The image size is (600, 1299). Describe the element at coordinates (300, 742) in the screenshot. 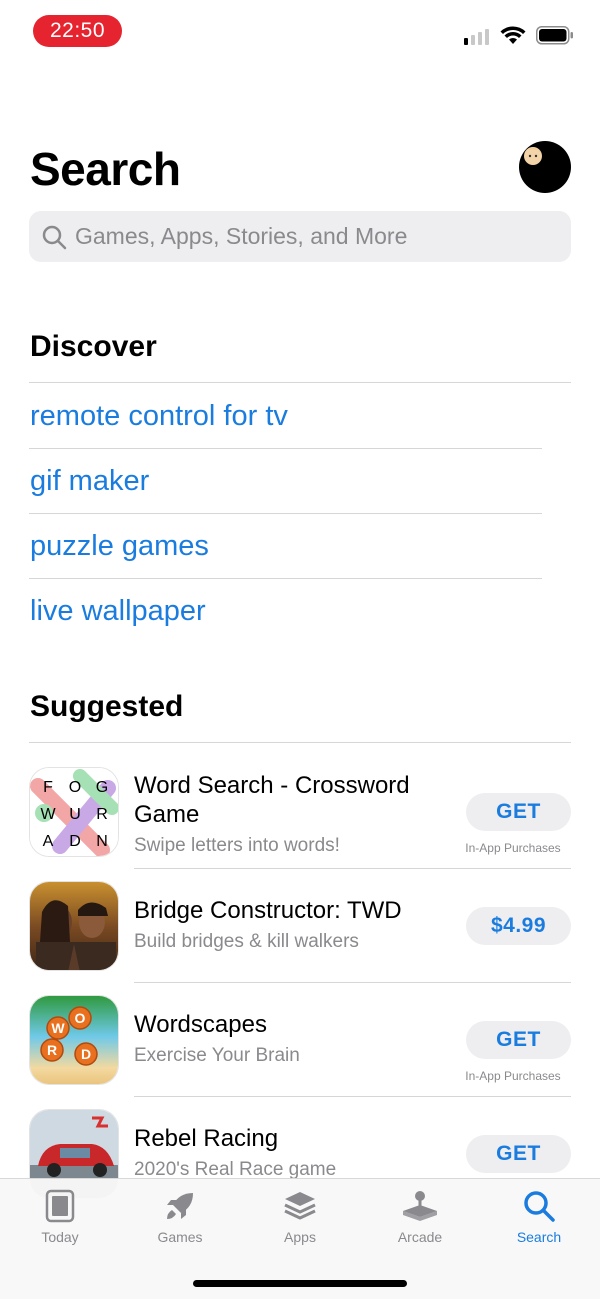

I see `suggested-divider` at that location.